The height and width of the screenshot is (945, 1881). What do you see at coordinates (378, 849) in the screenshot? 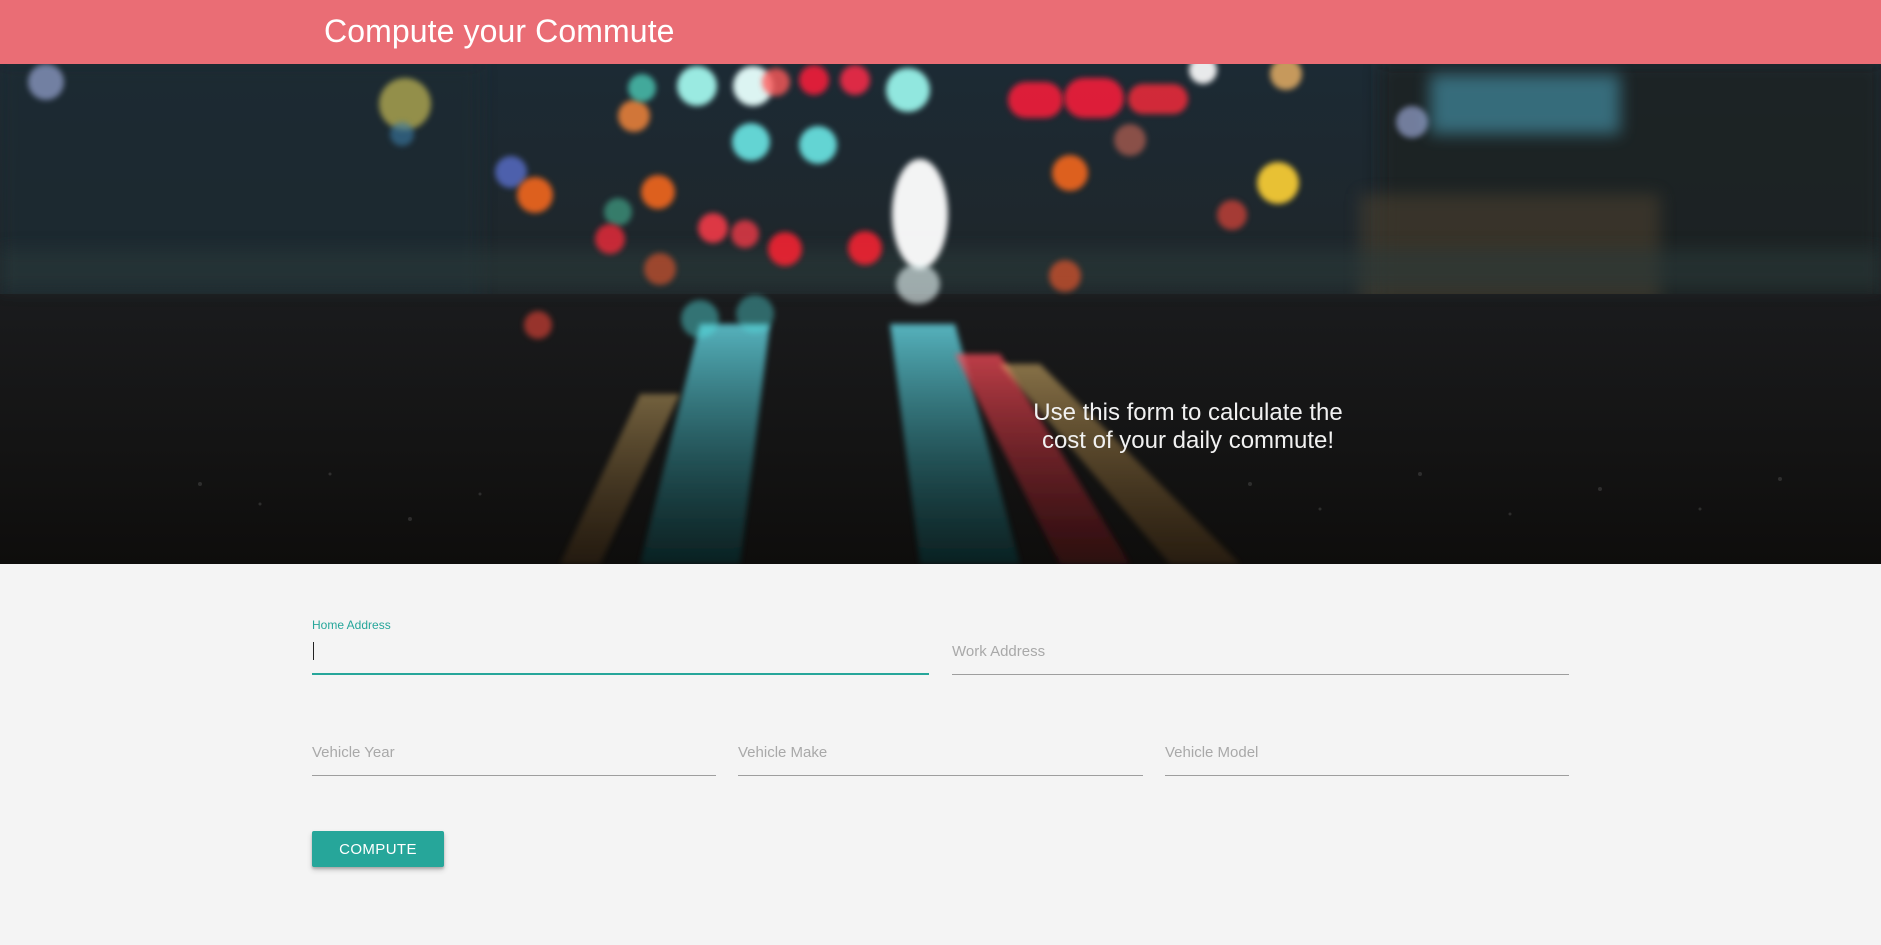
I see `compute-button: COMPUTE` at bounding box center [378, 849].